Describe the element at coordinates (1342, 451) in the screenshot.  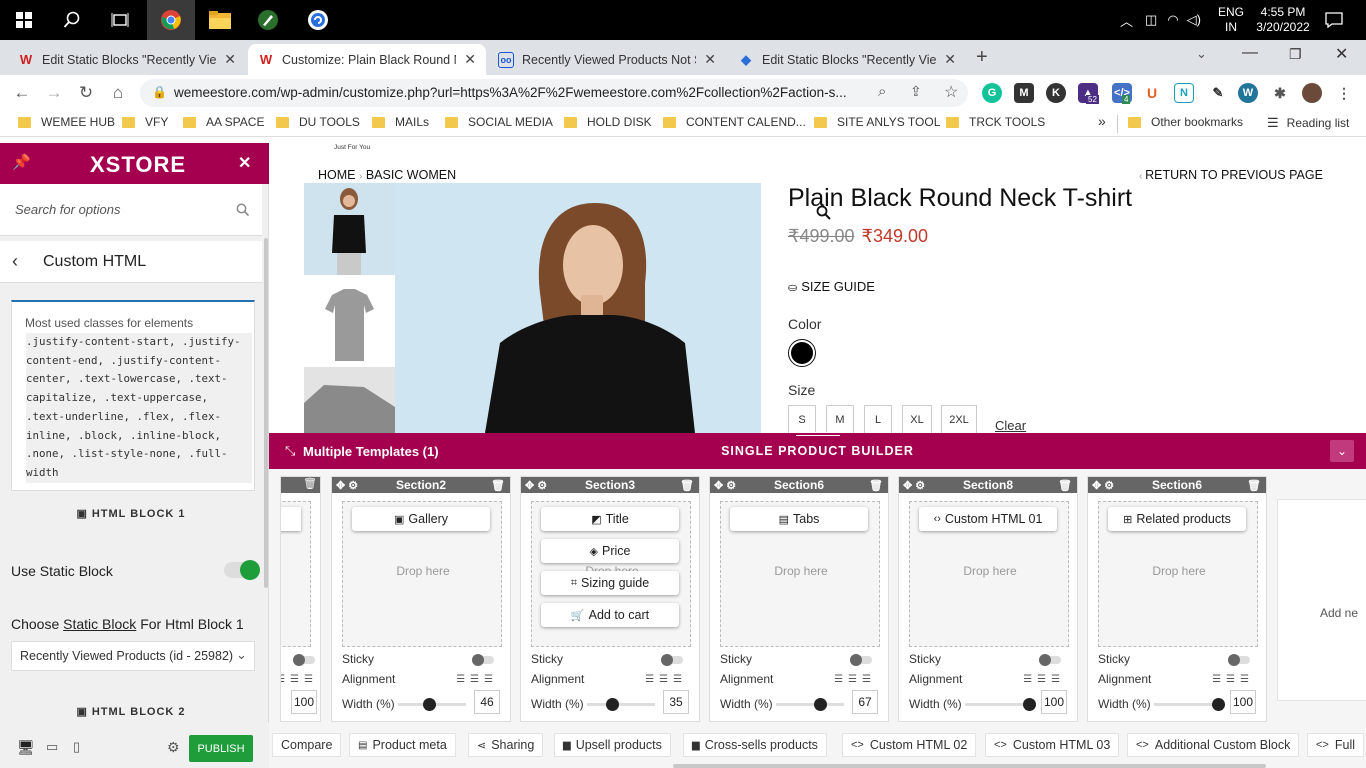
I see `collapse-chevron-icon: ⌄` at that location.